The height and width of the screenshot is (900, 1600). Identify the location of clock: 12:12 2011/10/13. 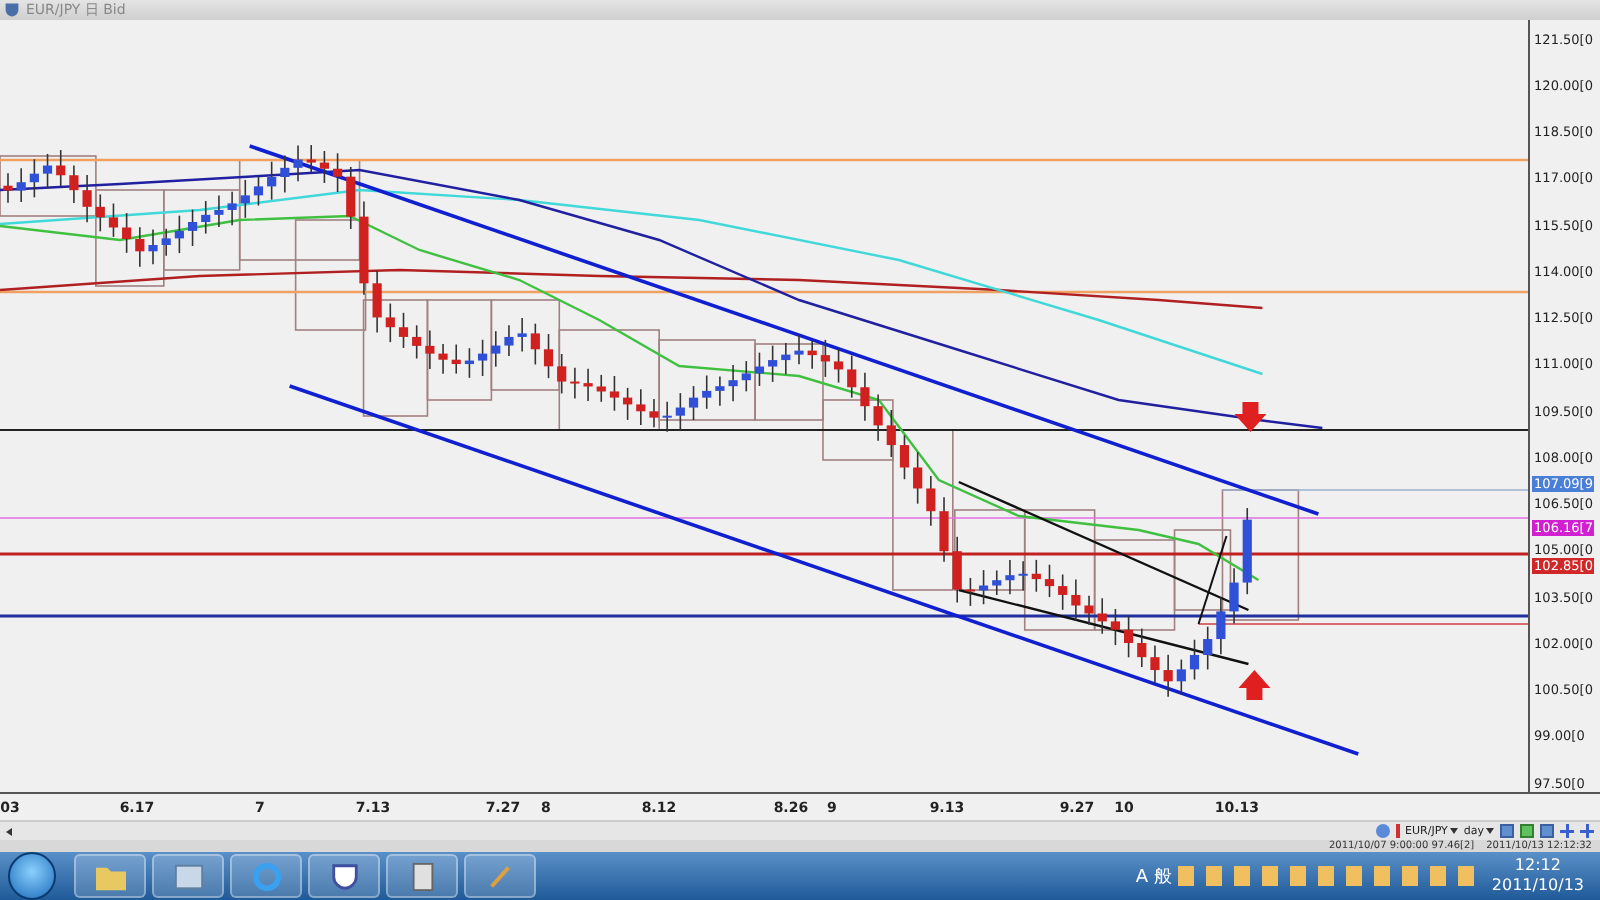
(1537, 876).